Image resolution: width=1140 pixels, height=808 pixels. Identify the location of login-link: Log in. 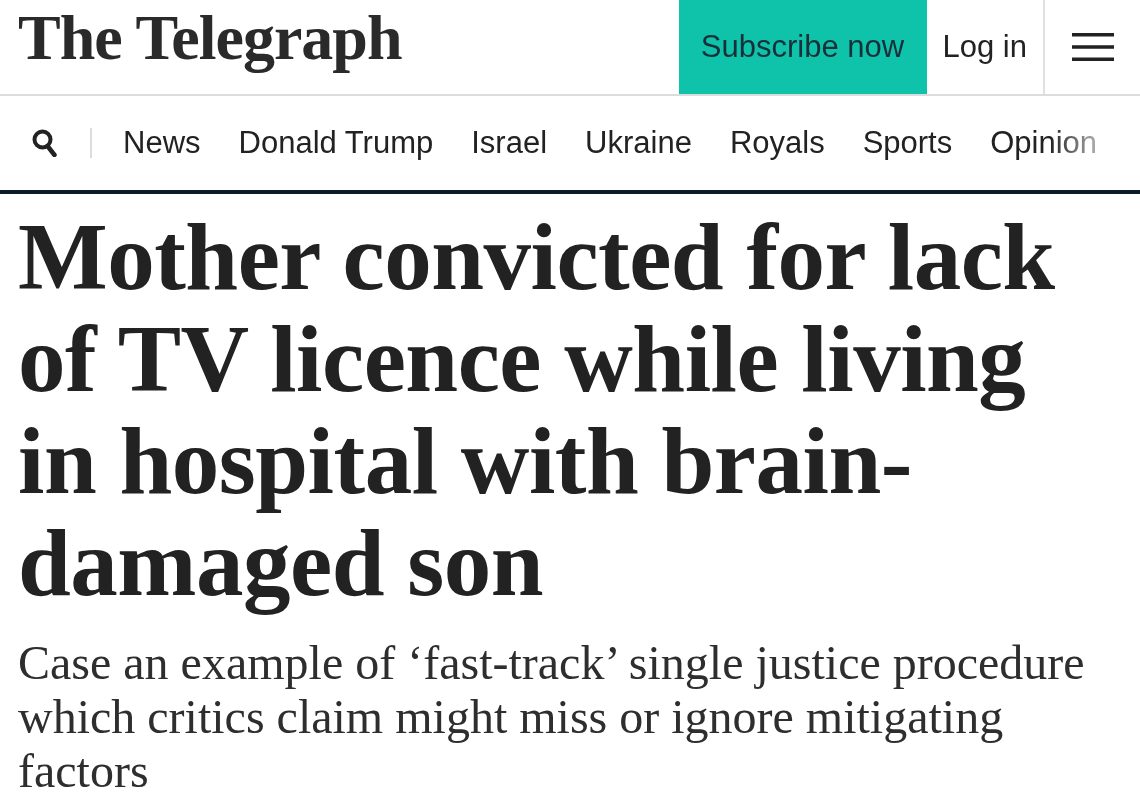
(984, 47).